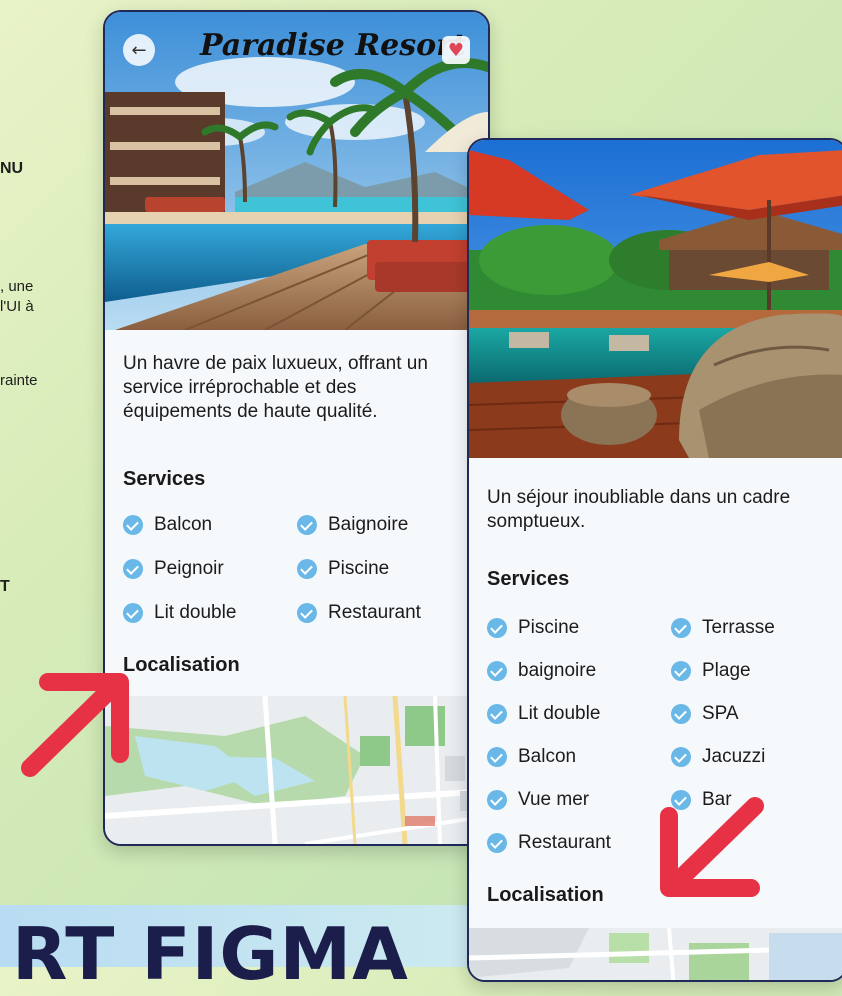 The image size is (842, 996). What do you see at coordinates (352, 525) in the screenshot?
I see `service-item: Baignoire` at bounding box center [352, 525].